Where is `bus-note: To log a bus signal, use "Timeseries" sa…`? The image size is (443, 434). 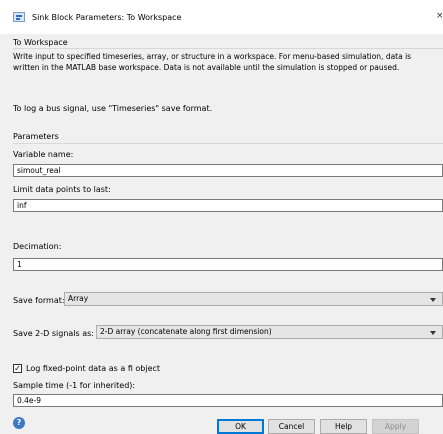 bus-note: To log a bus signal, use "Timeseries" sa… is located at coordinates (113, 108).